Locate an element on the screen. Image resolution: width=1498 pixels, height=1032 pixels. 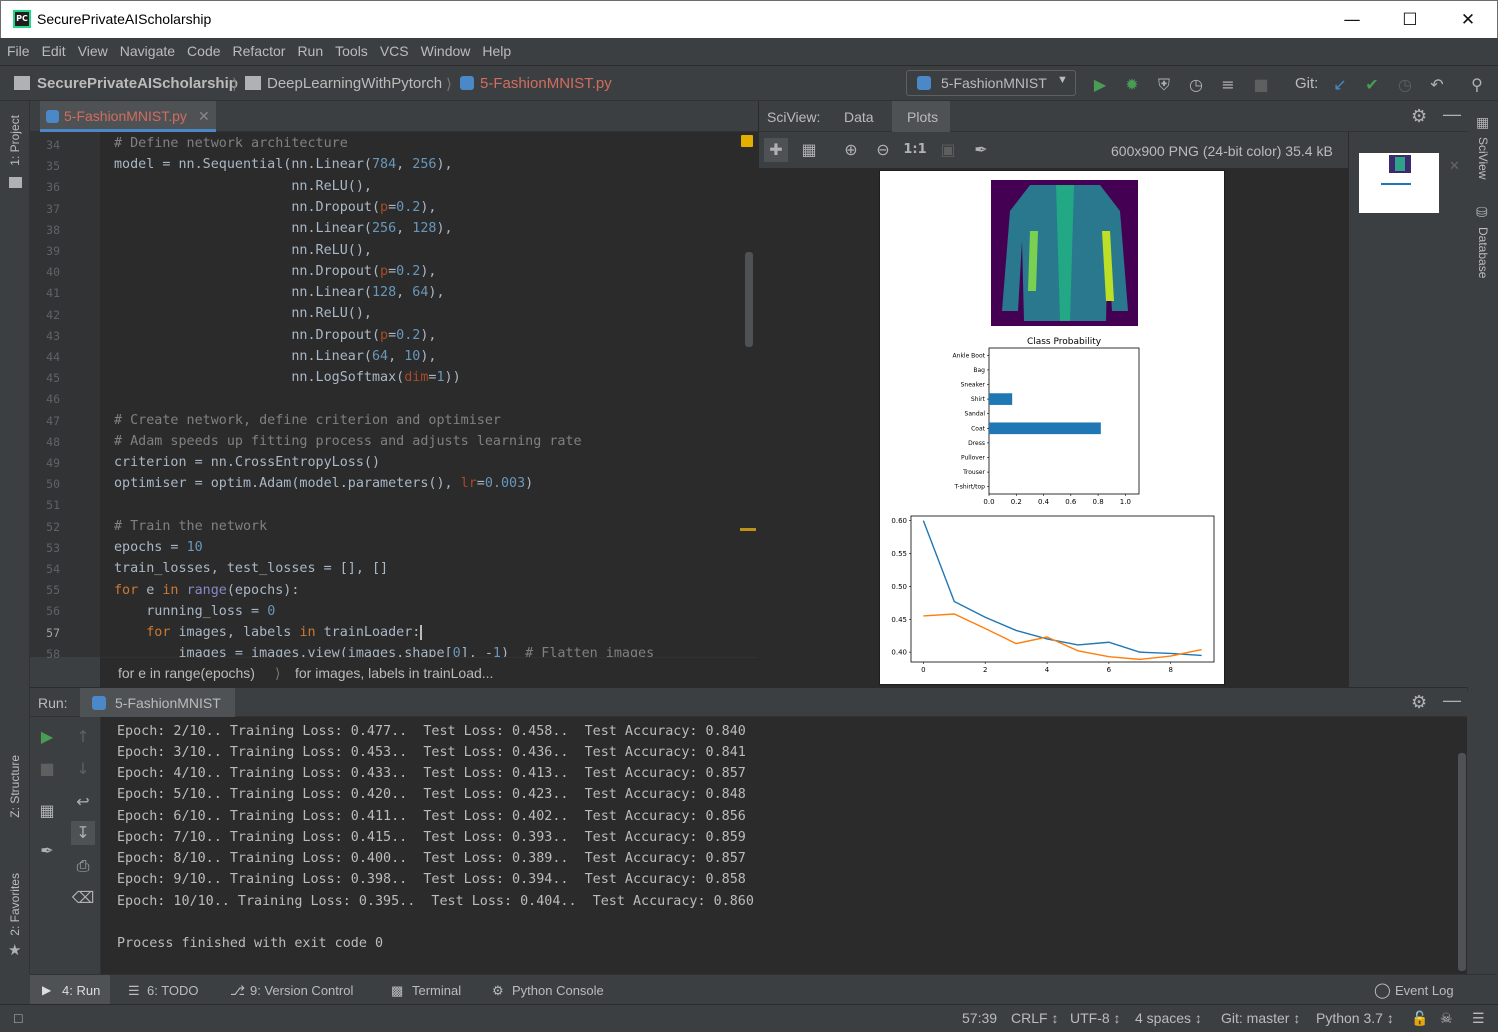
actual-size-button: 1:1 is located at coordinates (915, 150).